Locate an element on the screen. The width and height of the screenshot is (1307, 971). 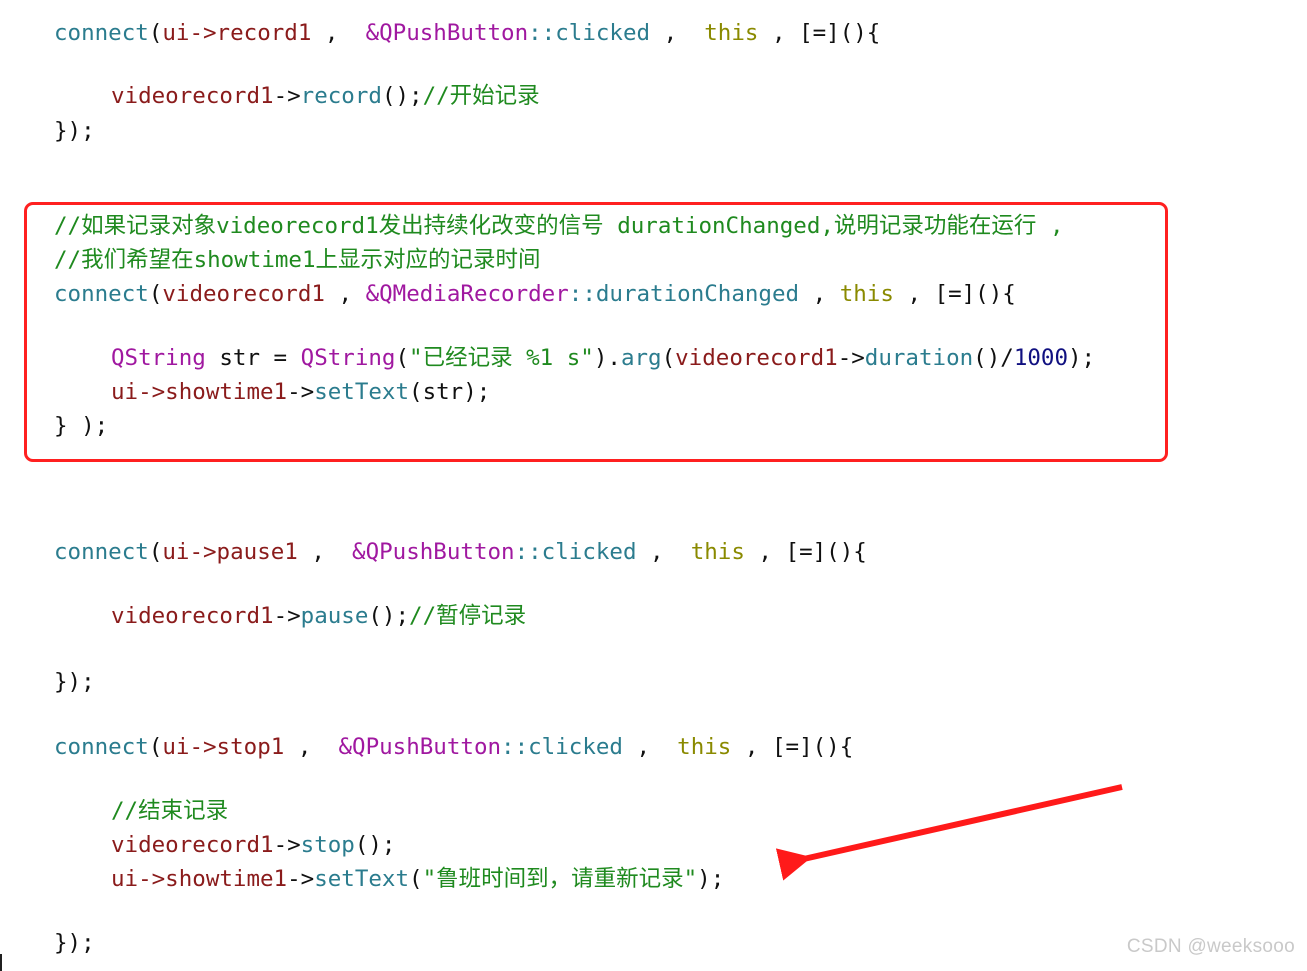
code-token: //暂停记录 is located at coordinates (468, 616).